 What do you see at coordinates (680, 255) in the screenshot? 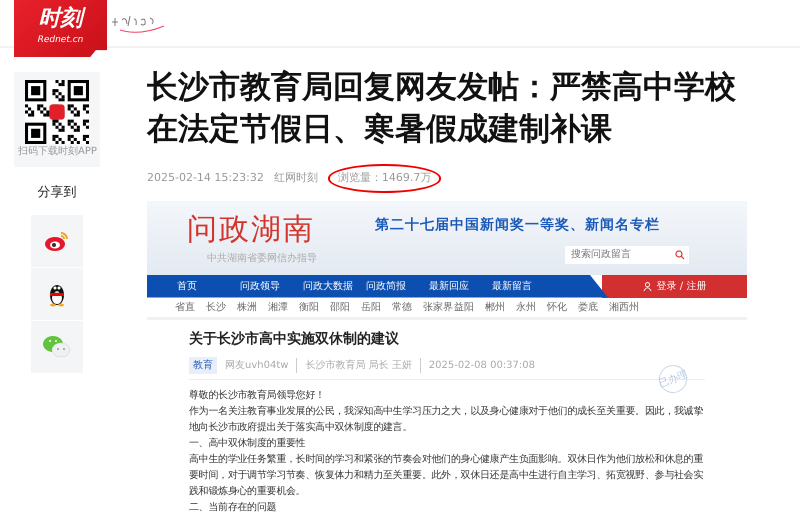
I see `search-icon` at bounding box center [680, 255].